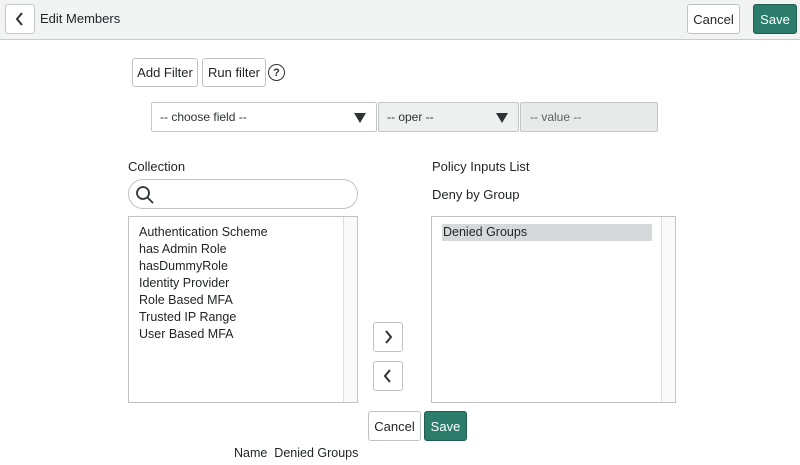 The height and width of the screenshot is (465, 800). What do you see at coordinates (410, 117) in the screenshot?
I see `operator-value: -- oper --` at bounding box center [410, 117].